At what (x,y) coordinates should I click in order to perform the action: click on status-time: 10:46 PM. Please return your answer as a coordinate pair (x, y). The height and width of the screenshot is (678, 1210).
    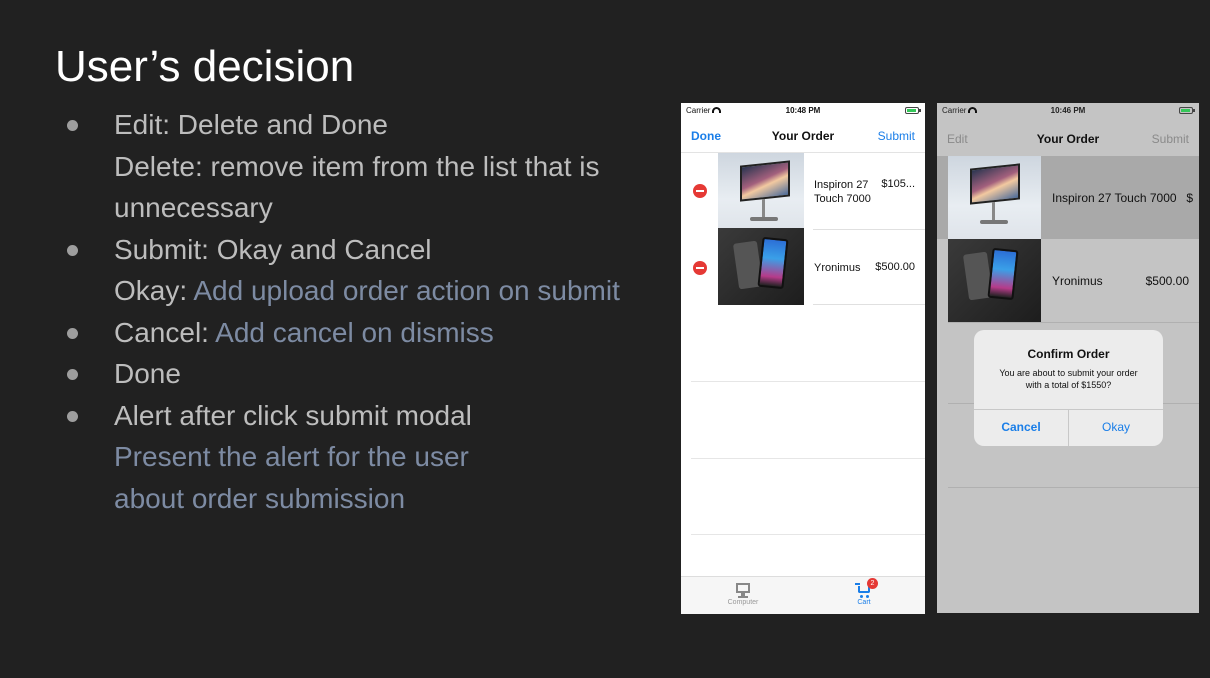
    Looking at the image, I should click on (1068, 110).